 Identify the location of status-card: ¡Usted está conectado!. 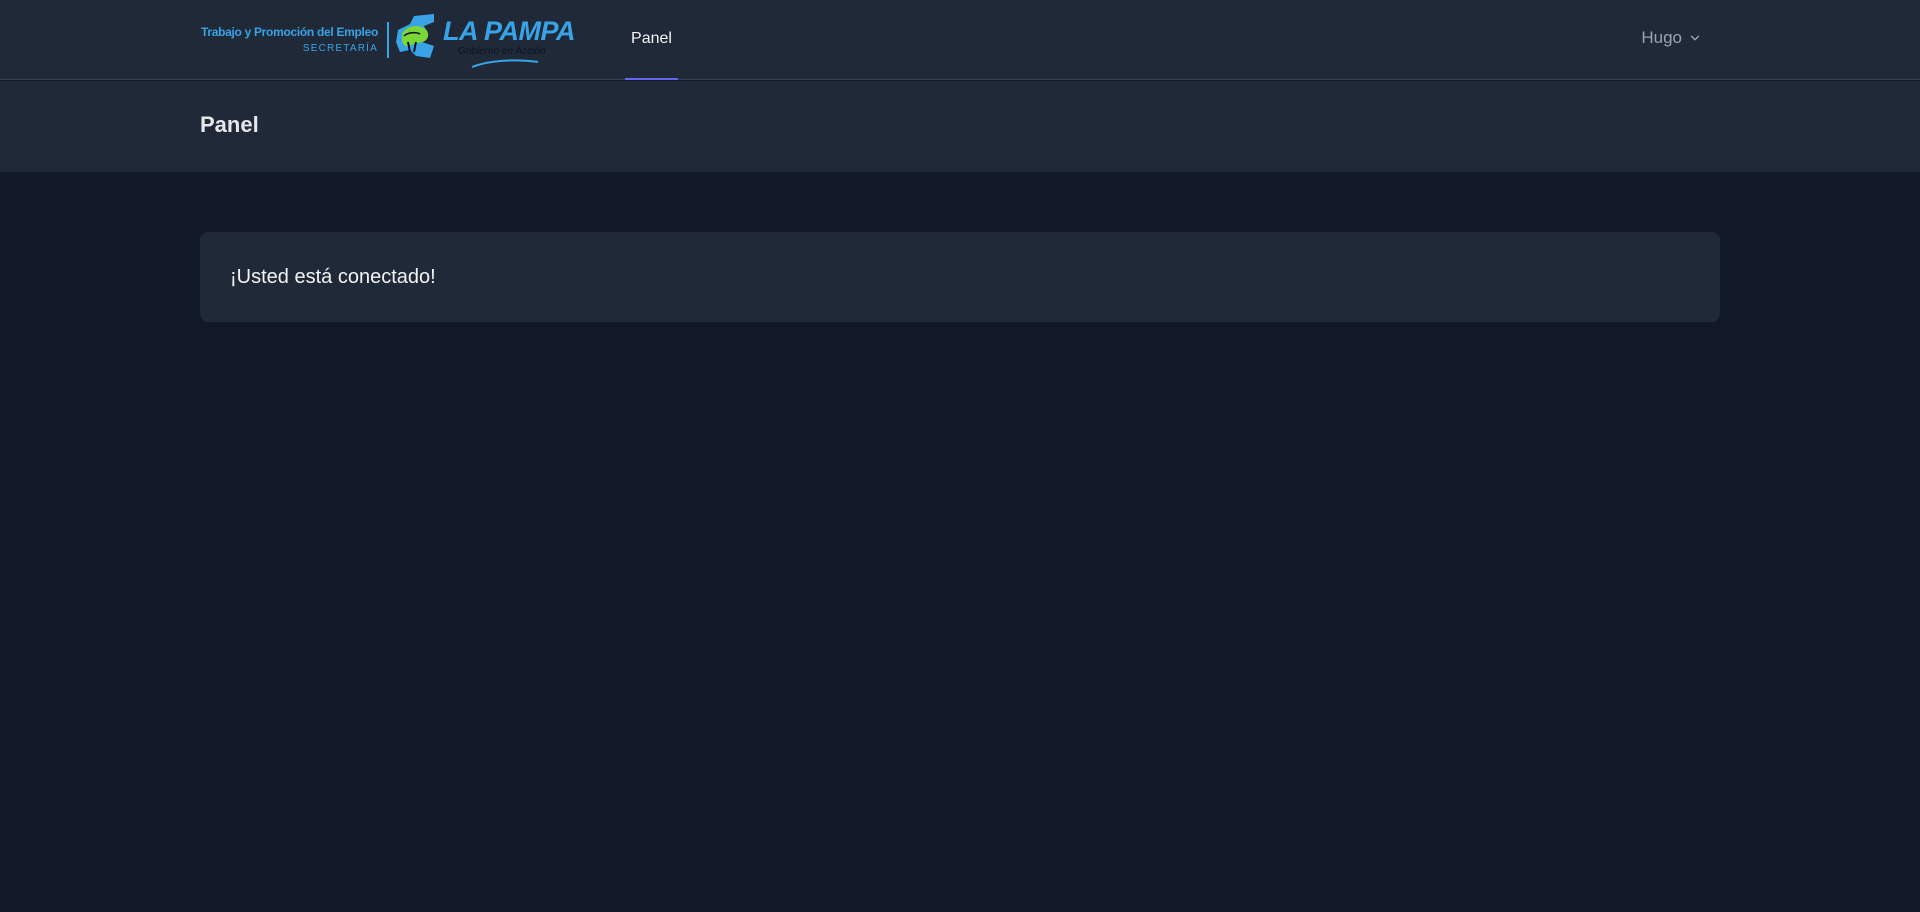
(960, 277).